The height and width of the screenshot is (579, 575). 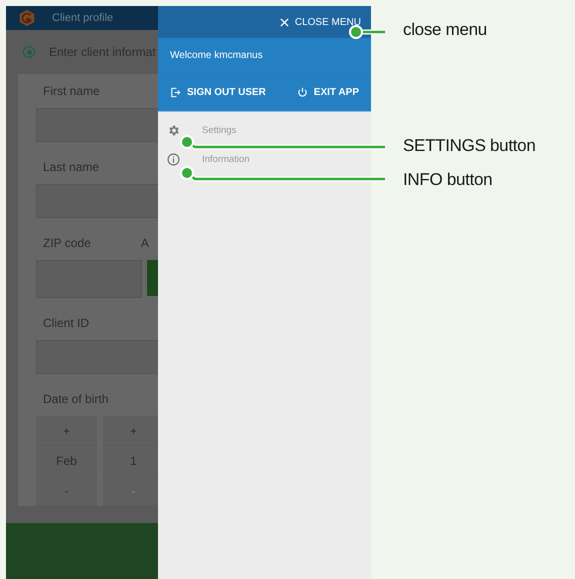 What do you see at coordinates (83, 18) in the screenshot?
I see `screen-title: Client profile` at bounding box center [83, 18].